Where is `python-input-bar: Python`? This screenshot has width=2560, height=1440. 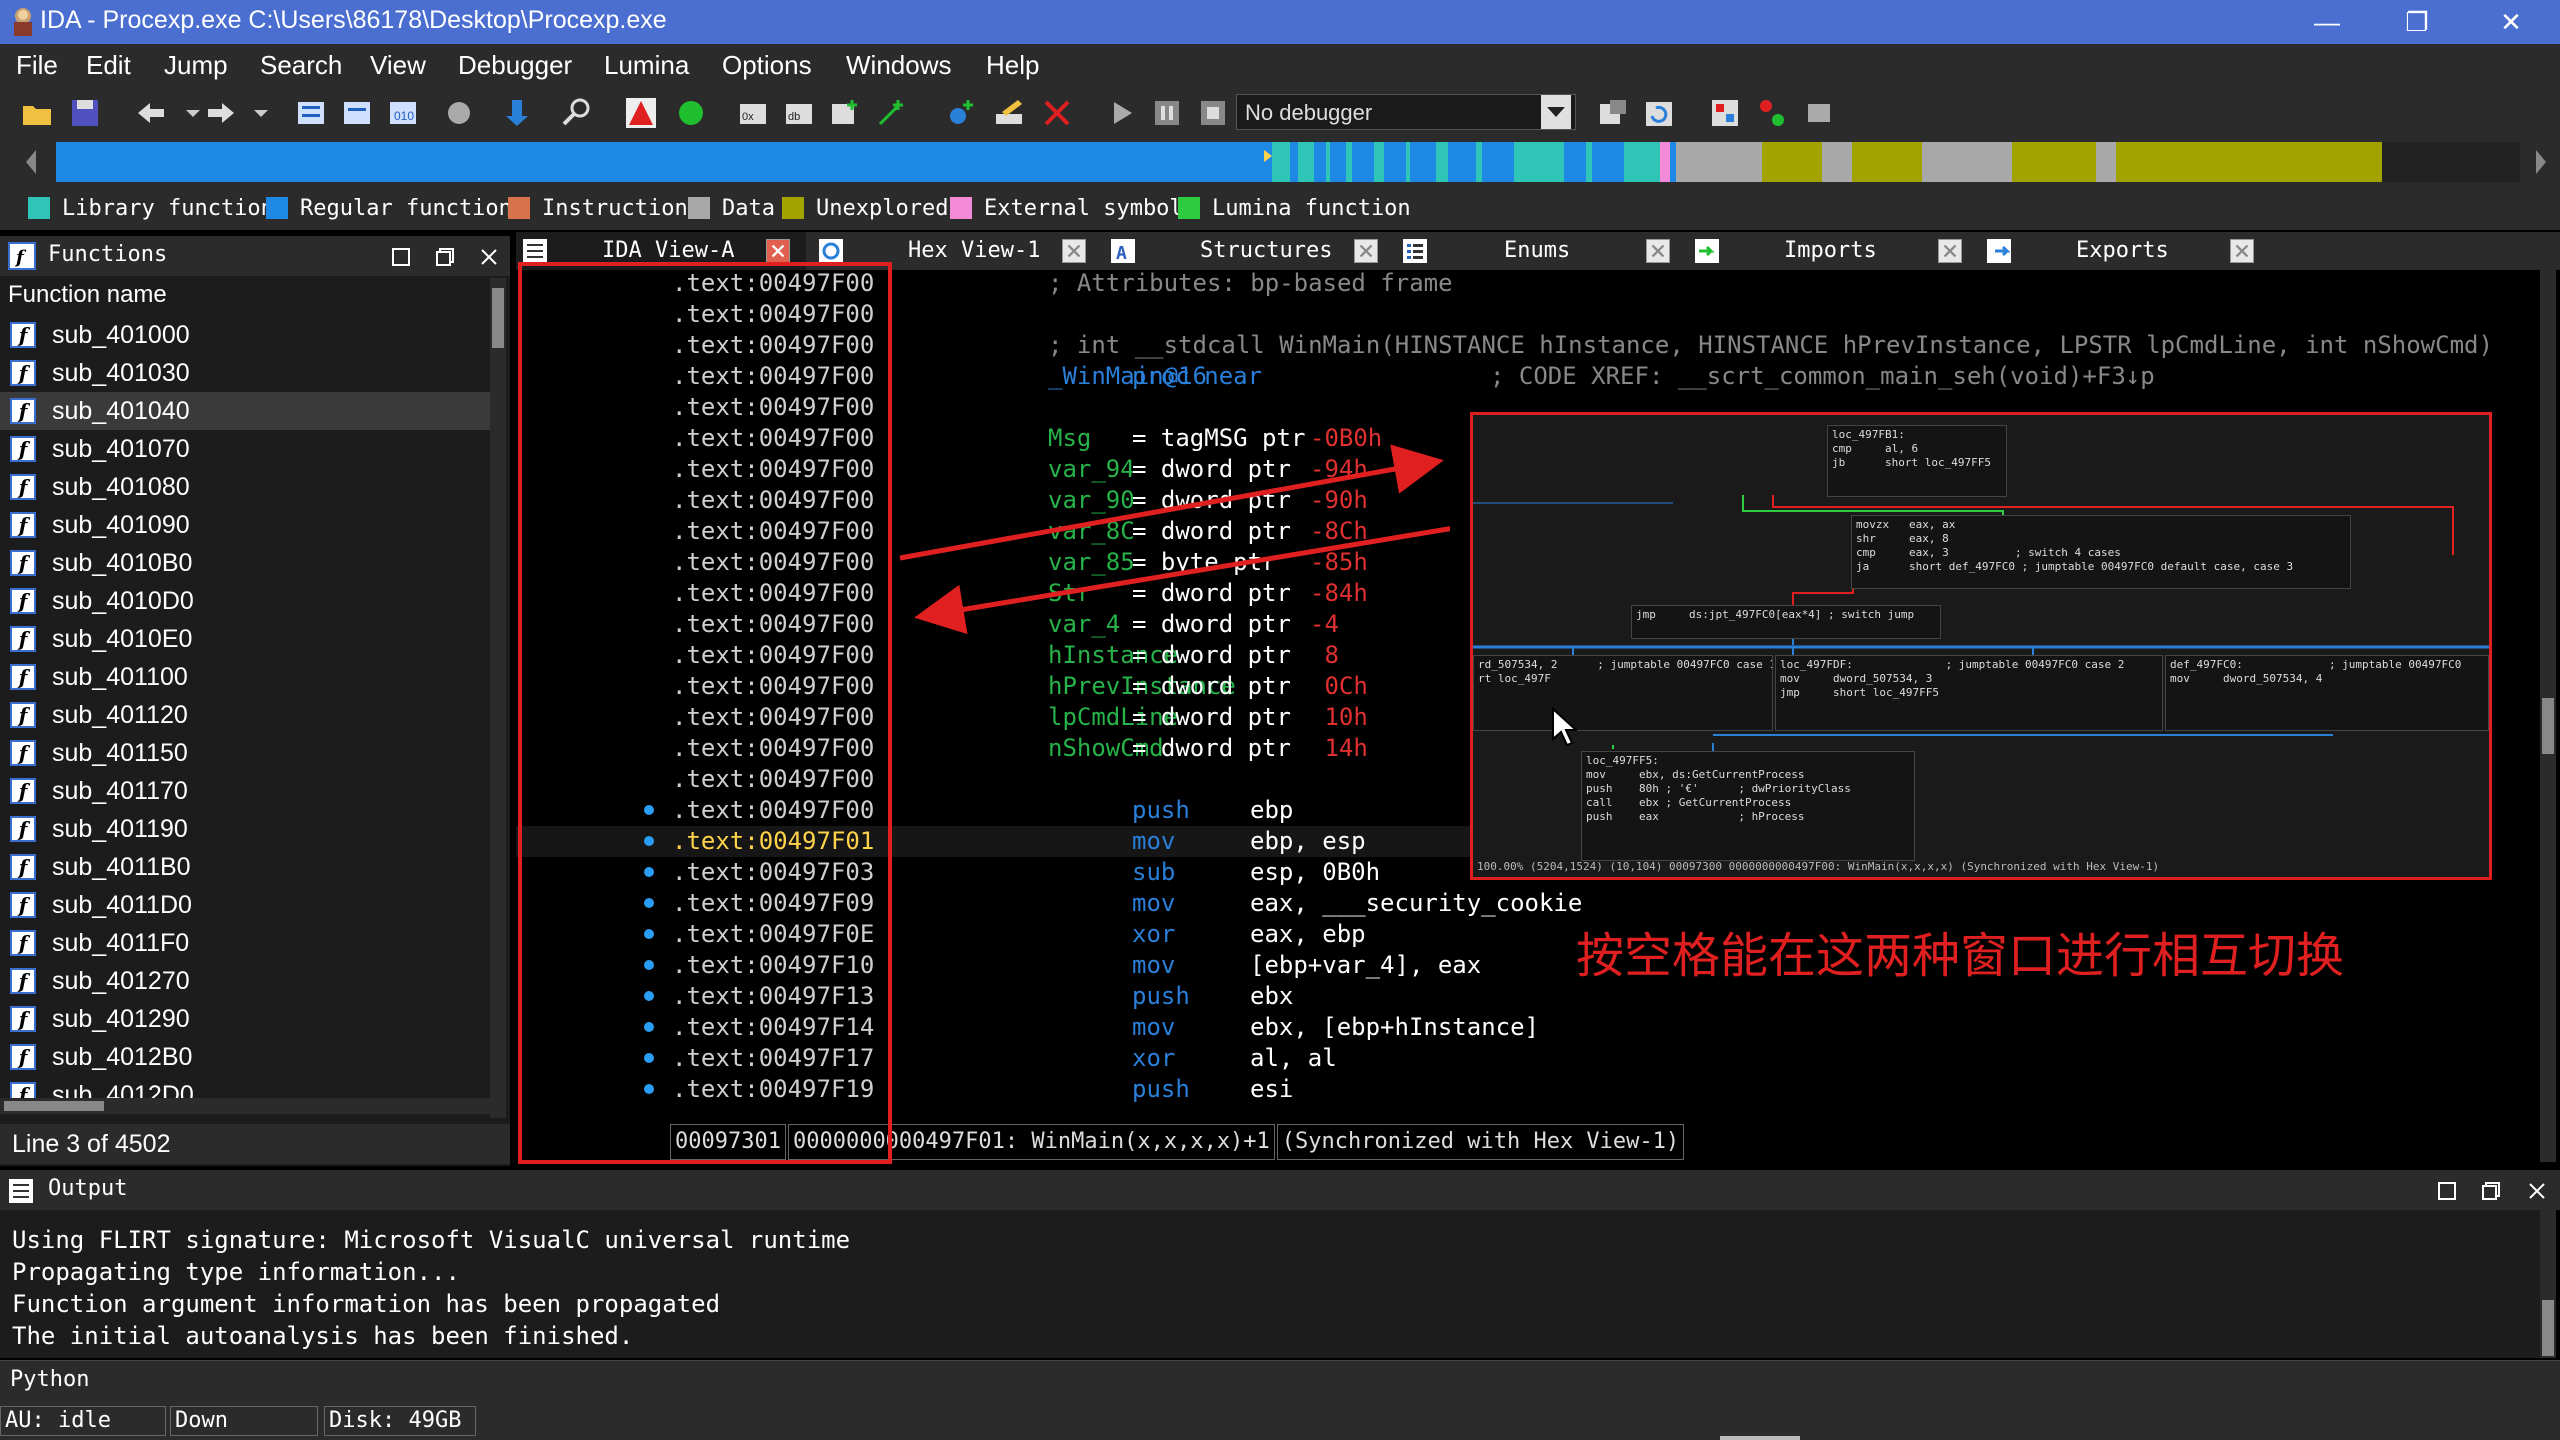 python-input-bar: Python is located at coordinates (1280, 1381).